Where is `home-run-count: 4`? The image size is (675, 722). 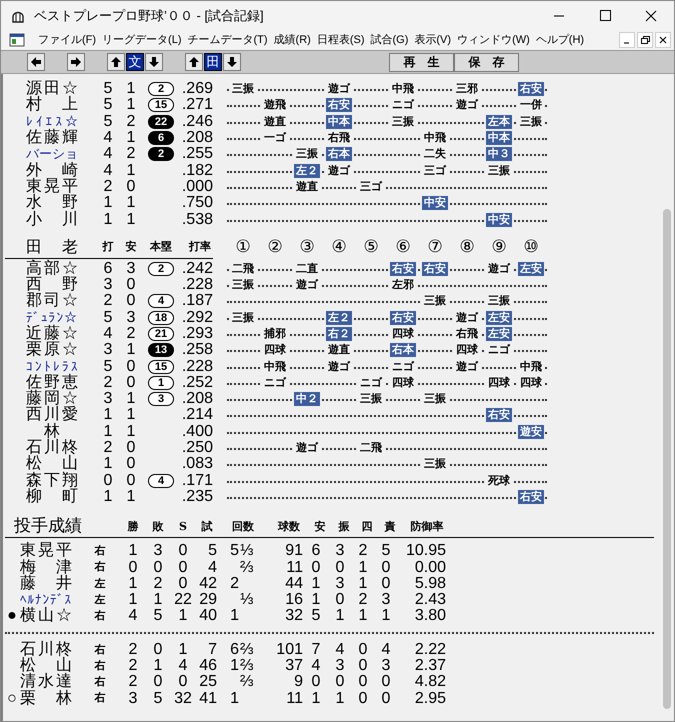
home-run-count: 4 is located at coordinates (161, 301).